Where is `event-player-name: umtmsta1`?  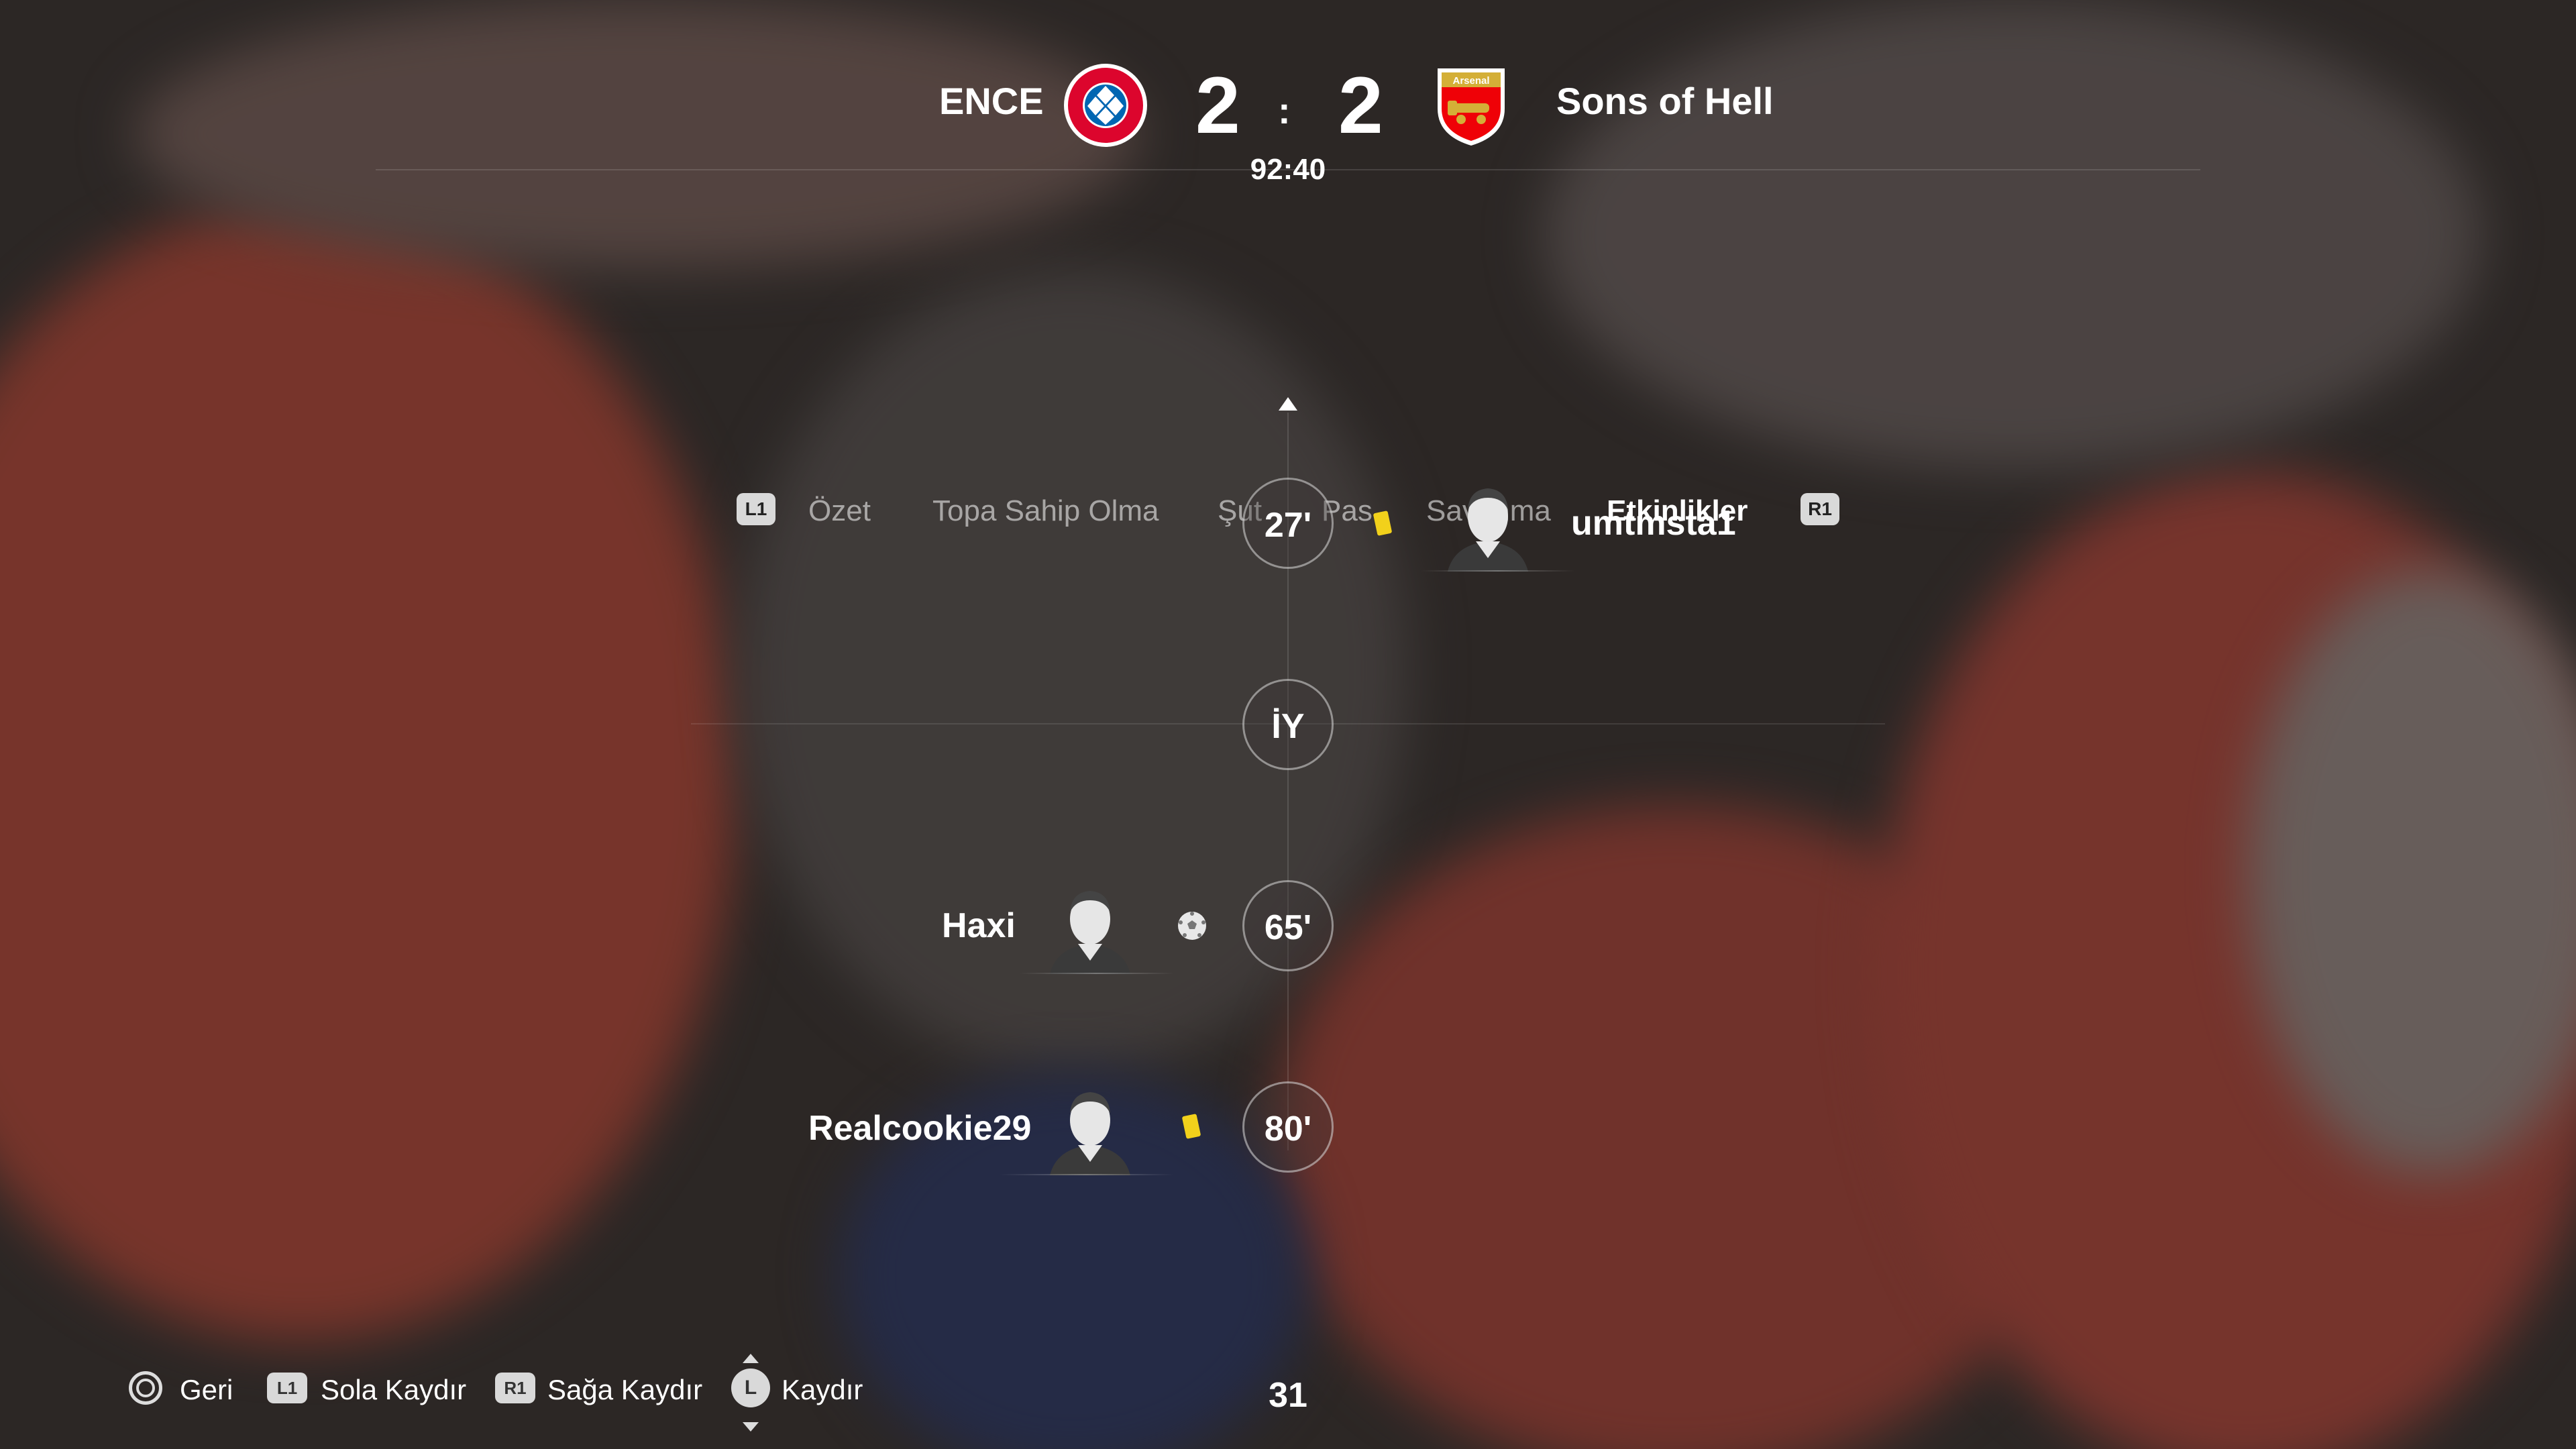 event-player-name: umtmsta1 is located at coordinates (1653, 523).